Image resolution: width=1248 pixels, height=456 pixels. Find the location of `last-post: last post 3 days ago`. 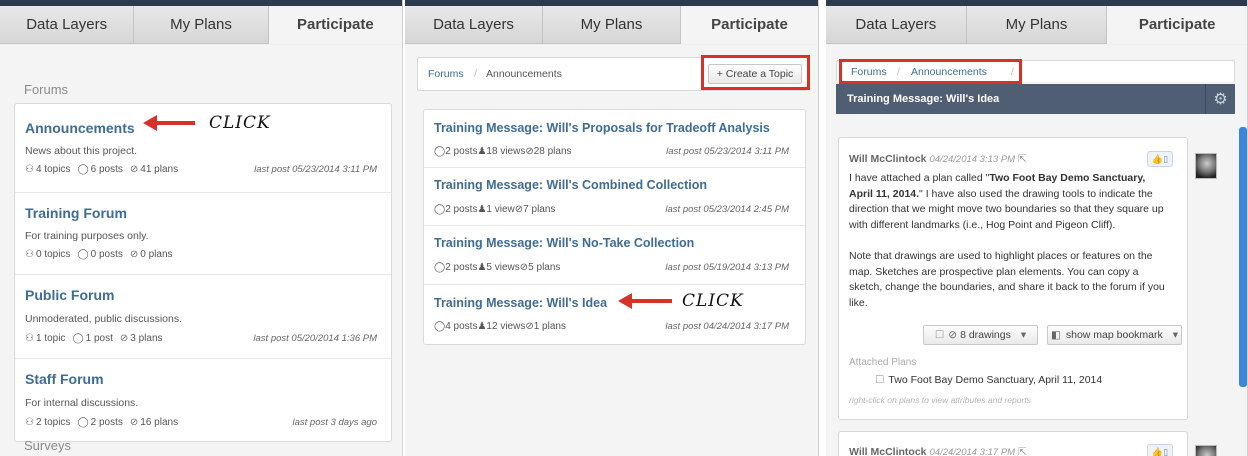

last-post: last post 3 days ago is located at coordinates (335, 422).